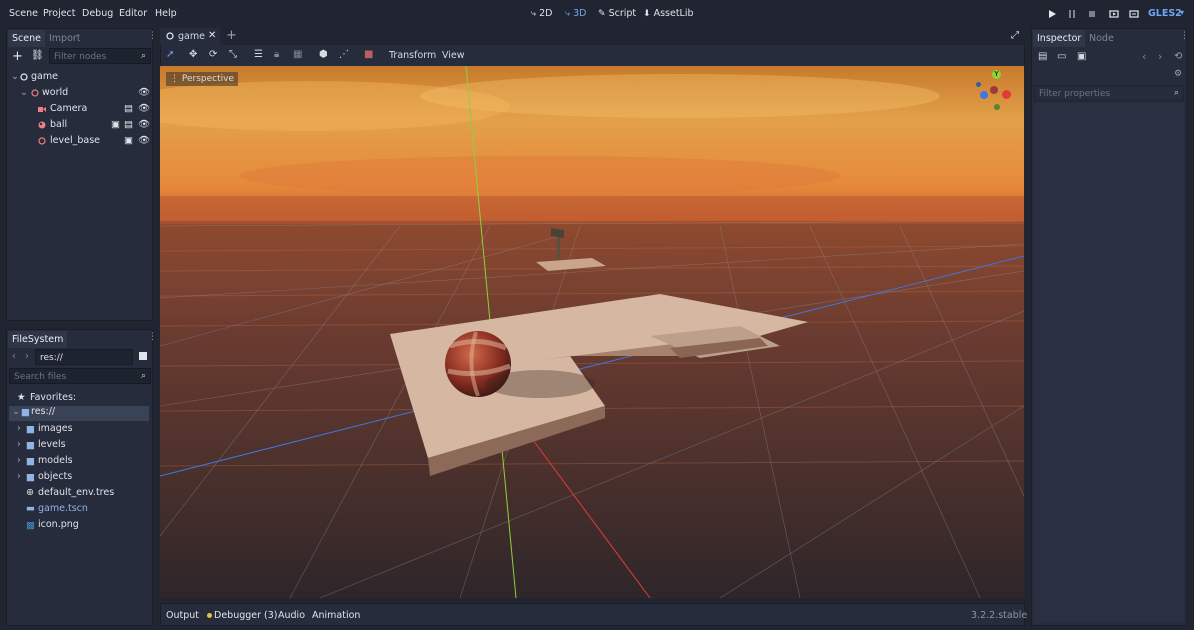 This screenshot has width=1194, height=630. What do you see at coordinates (79, 413) in the screenshot?
I see `tree-folder-root: ⌄ ■ res://` at bounding box center [79, 413].